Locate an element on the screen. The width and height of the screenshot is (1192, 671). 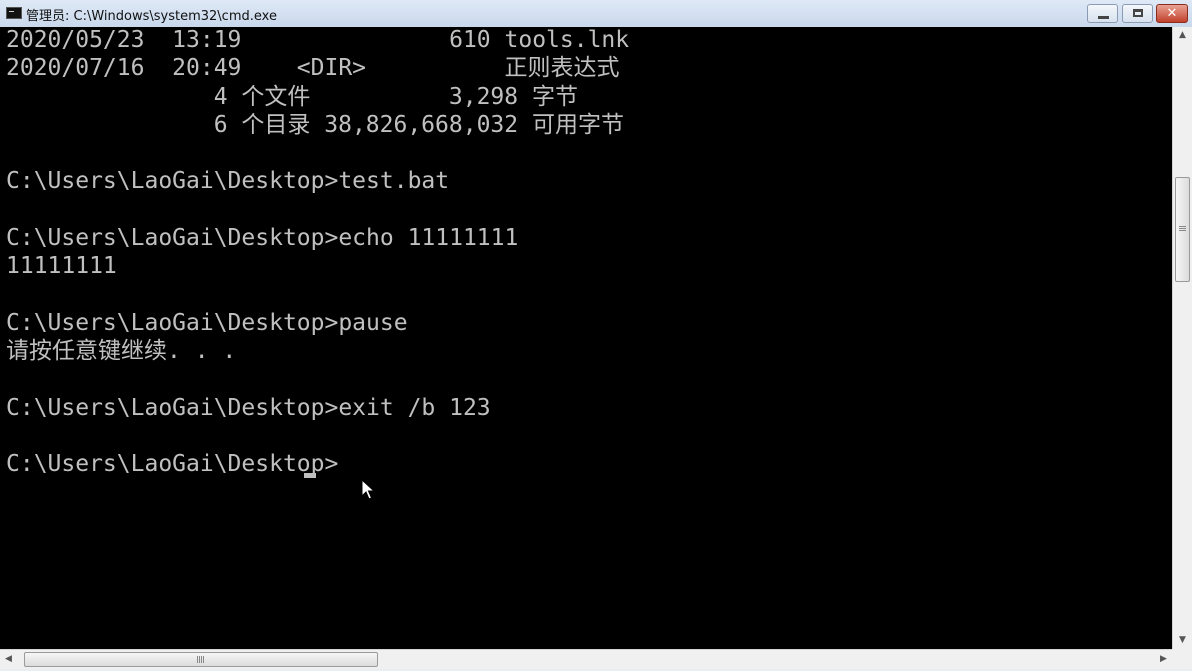
console-line: C:\Users\LaoGai\Desktop>exit /b 123 is located at coordinates (248, 407).